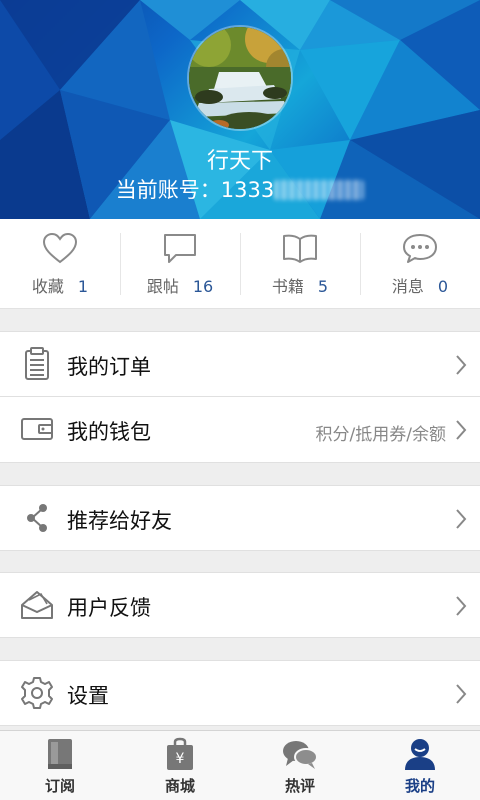  What do you see at coordinates (420, 263) in the screenshot?
I see `stat-messages: 消息 0` at bounding box center [420, 263].